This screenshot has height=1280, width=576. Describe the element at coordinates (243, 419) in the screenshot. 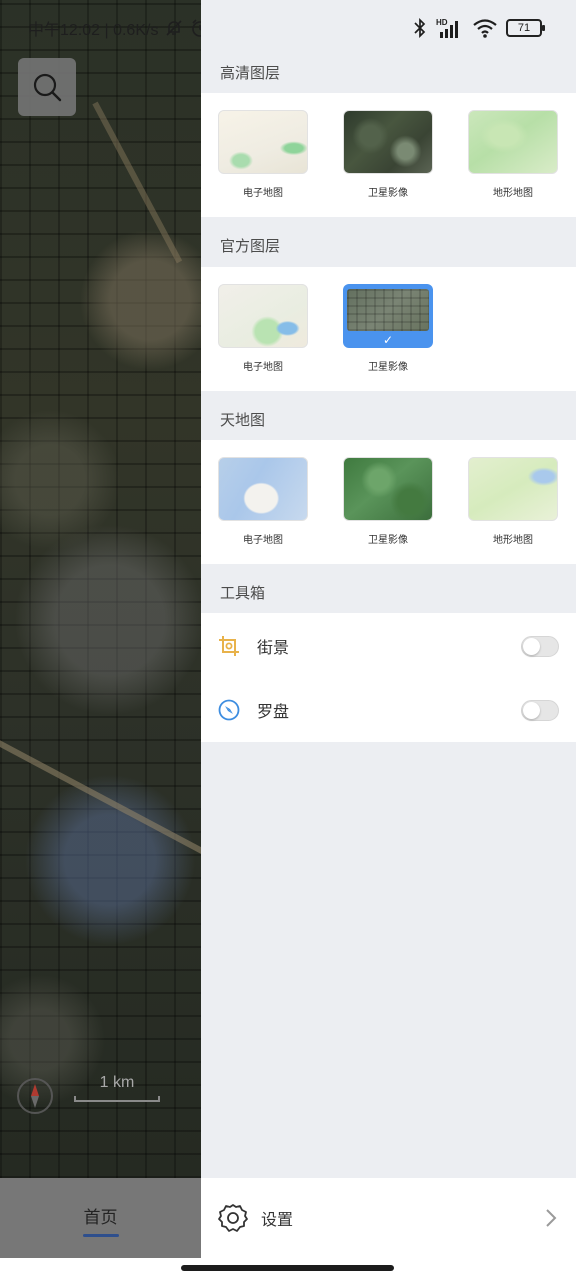

I see `section-title: 天地图` at that location.